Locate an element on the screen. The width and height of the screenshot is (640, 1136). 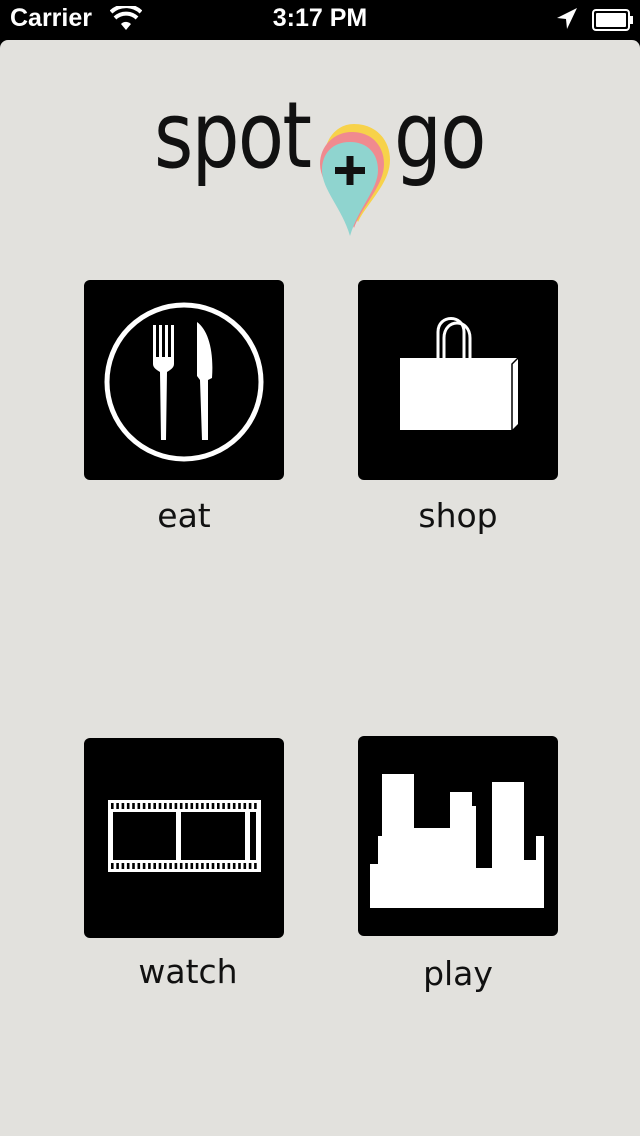
film-strip-icon is located at coordinates (184, 836).